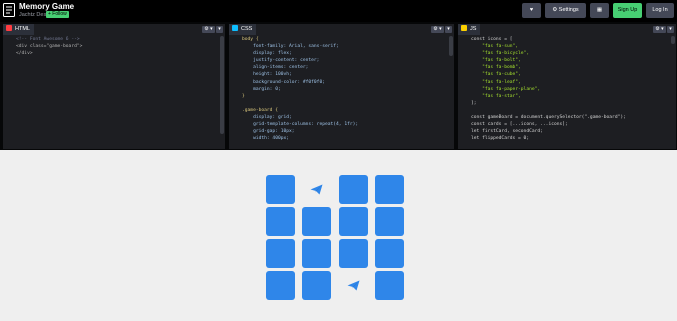 The image size is (677, 321). Describe the element at coordinates (250, 39) in the screenshot. I see `code-text: body {` at that location.